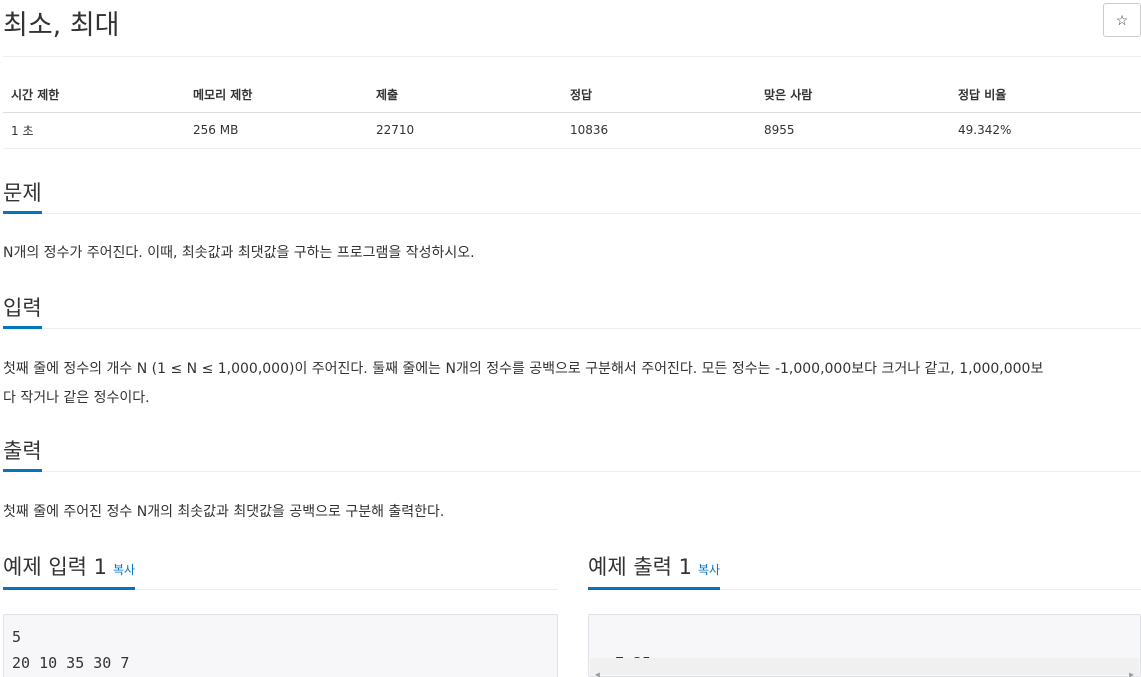  I want to click on page-title: 최소, 최대, so click(61, 25).